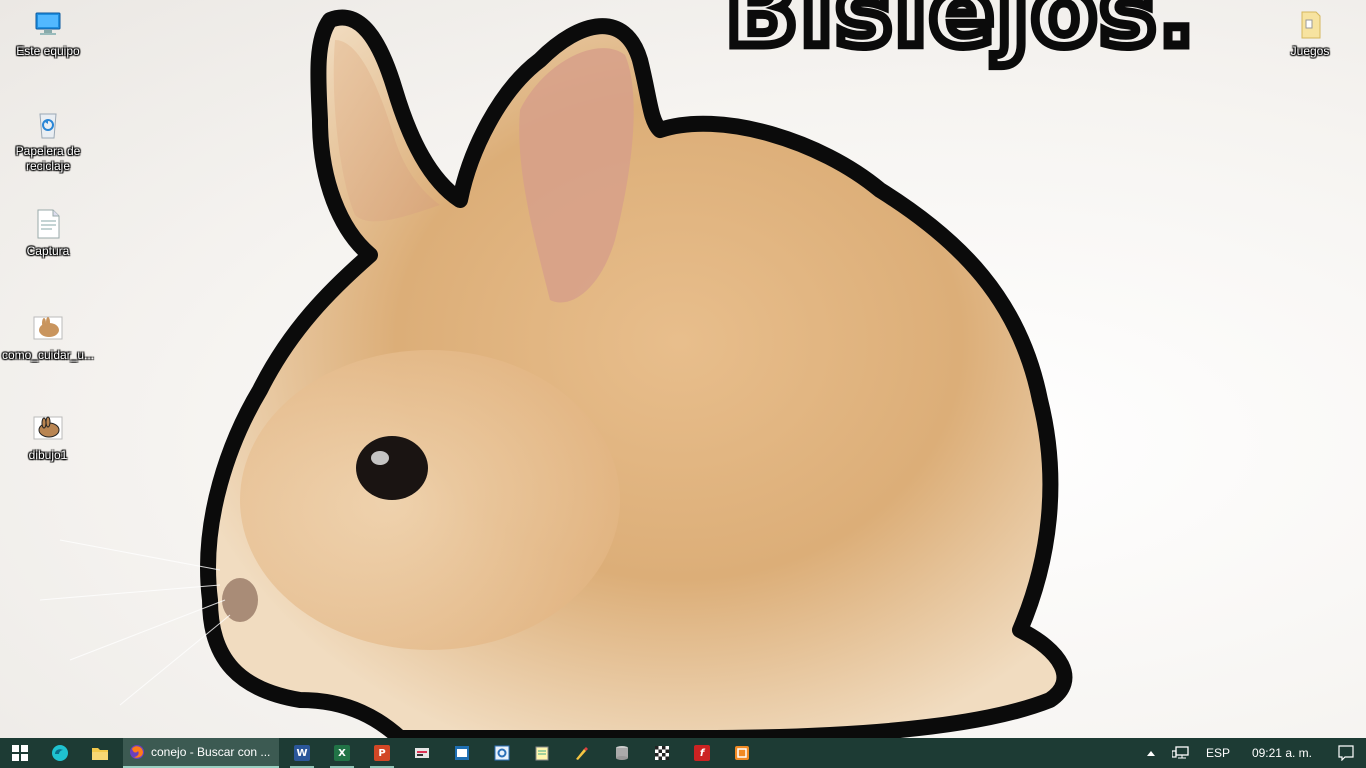  What do you see at coordinates (48, 141) in the screenshot?
I see `desktop-icon-papelera: Papelera de reciclaje` at bounding box center [48, 141].